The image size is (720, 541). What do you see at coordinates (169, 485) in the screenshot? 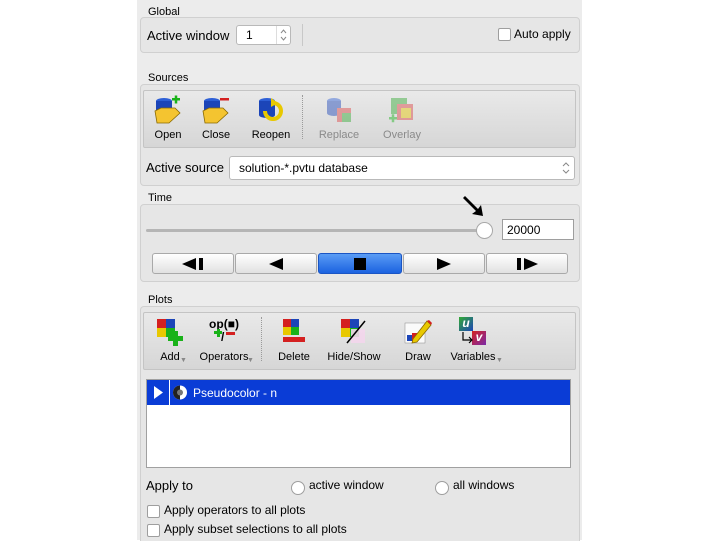
I see `apply-to-label: Apply to` at bounding box center [169, 485].